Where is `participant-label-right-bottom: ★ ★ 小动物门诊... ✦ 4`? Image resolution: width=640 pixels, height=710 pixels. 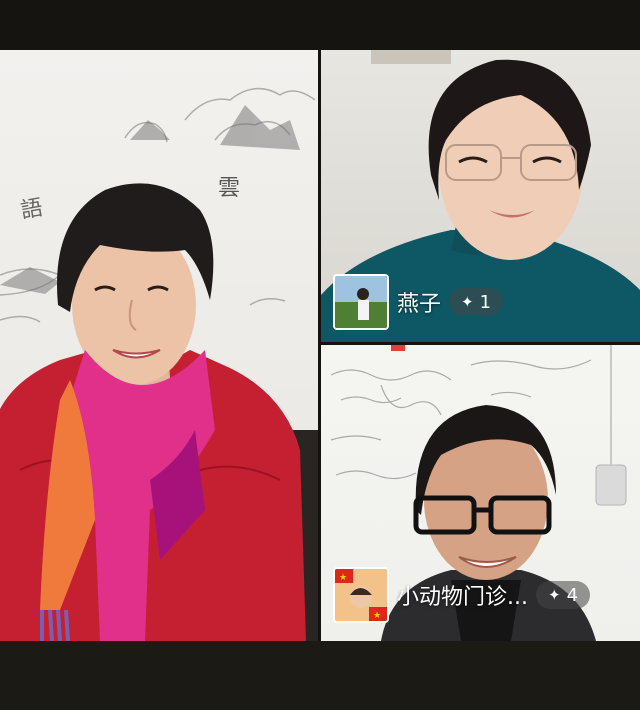 participant-label-right-bottom: ★ ★ 小动物门诊... ✦ 4 is located at coordinates (462, 595).